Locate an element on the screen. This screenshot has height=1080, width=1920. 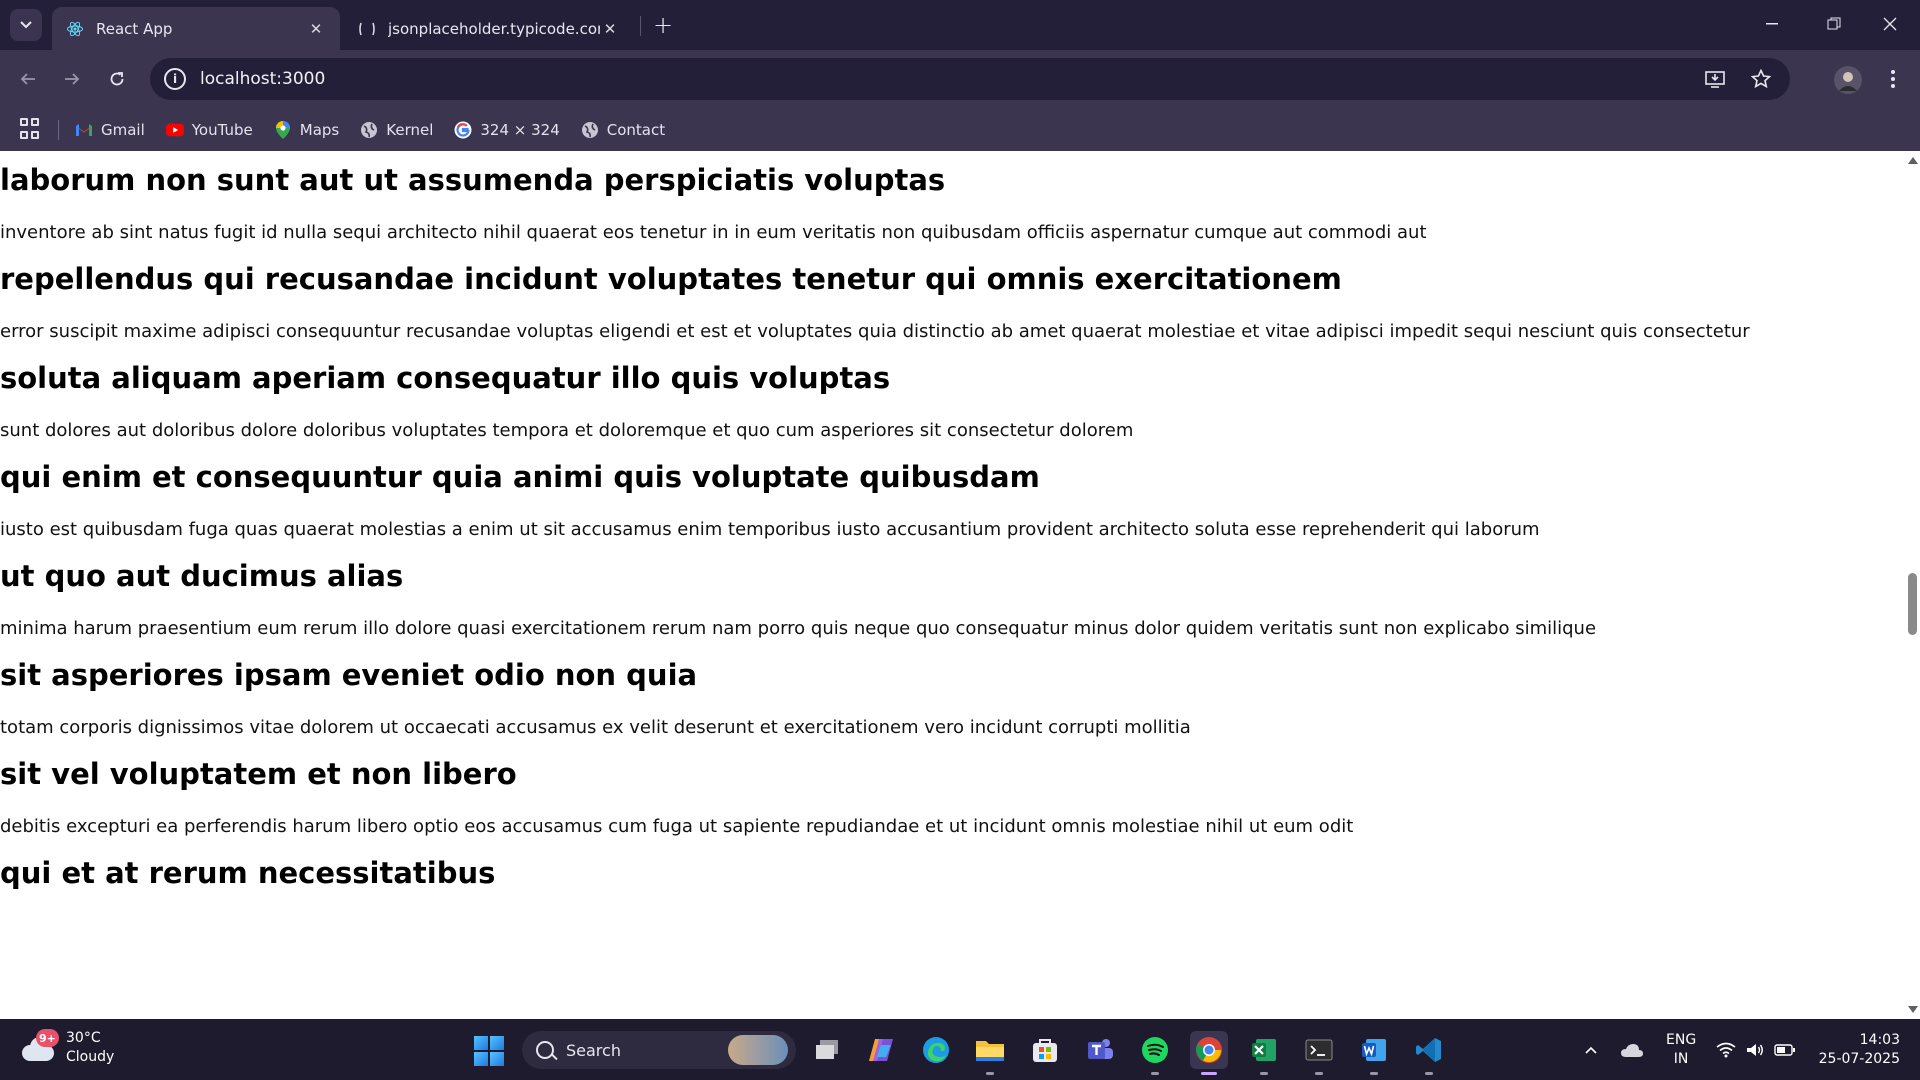
arrow-right-icon is located at coordinates (72, 79).